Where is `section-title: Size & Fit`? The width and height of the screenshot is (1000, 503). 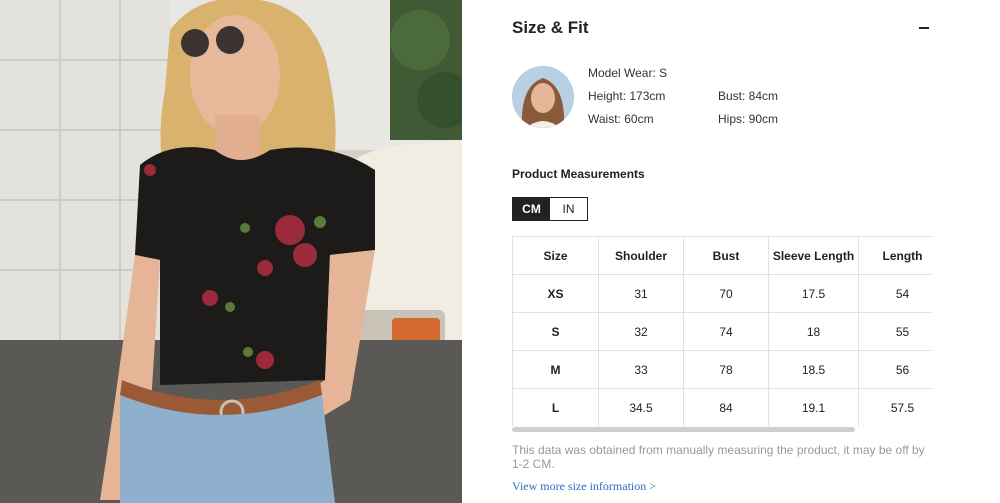 section-title: Size & Fit is located at coordinates (550, 27).